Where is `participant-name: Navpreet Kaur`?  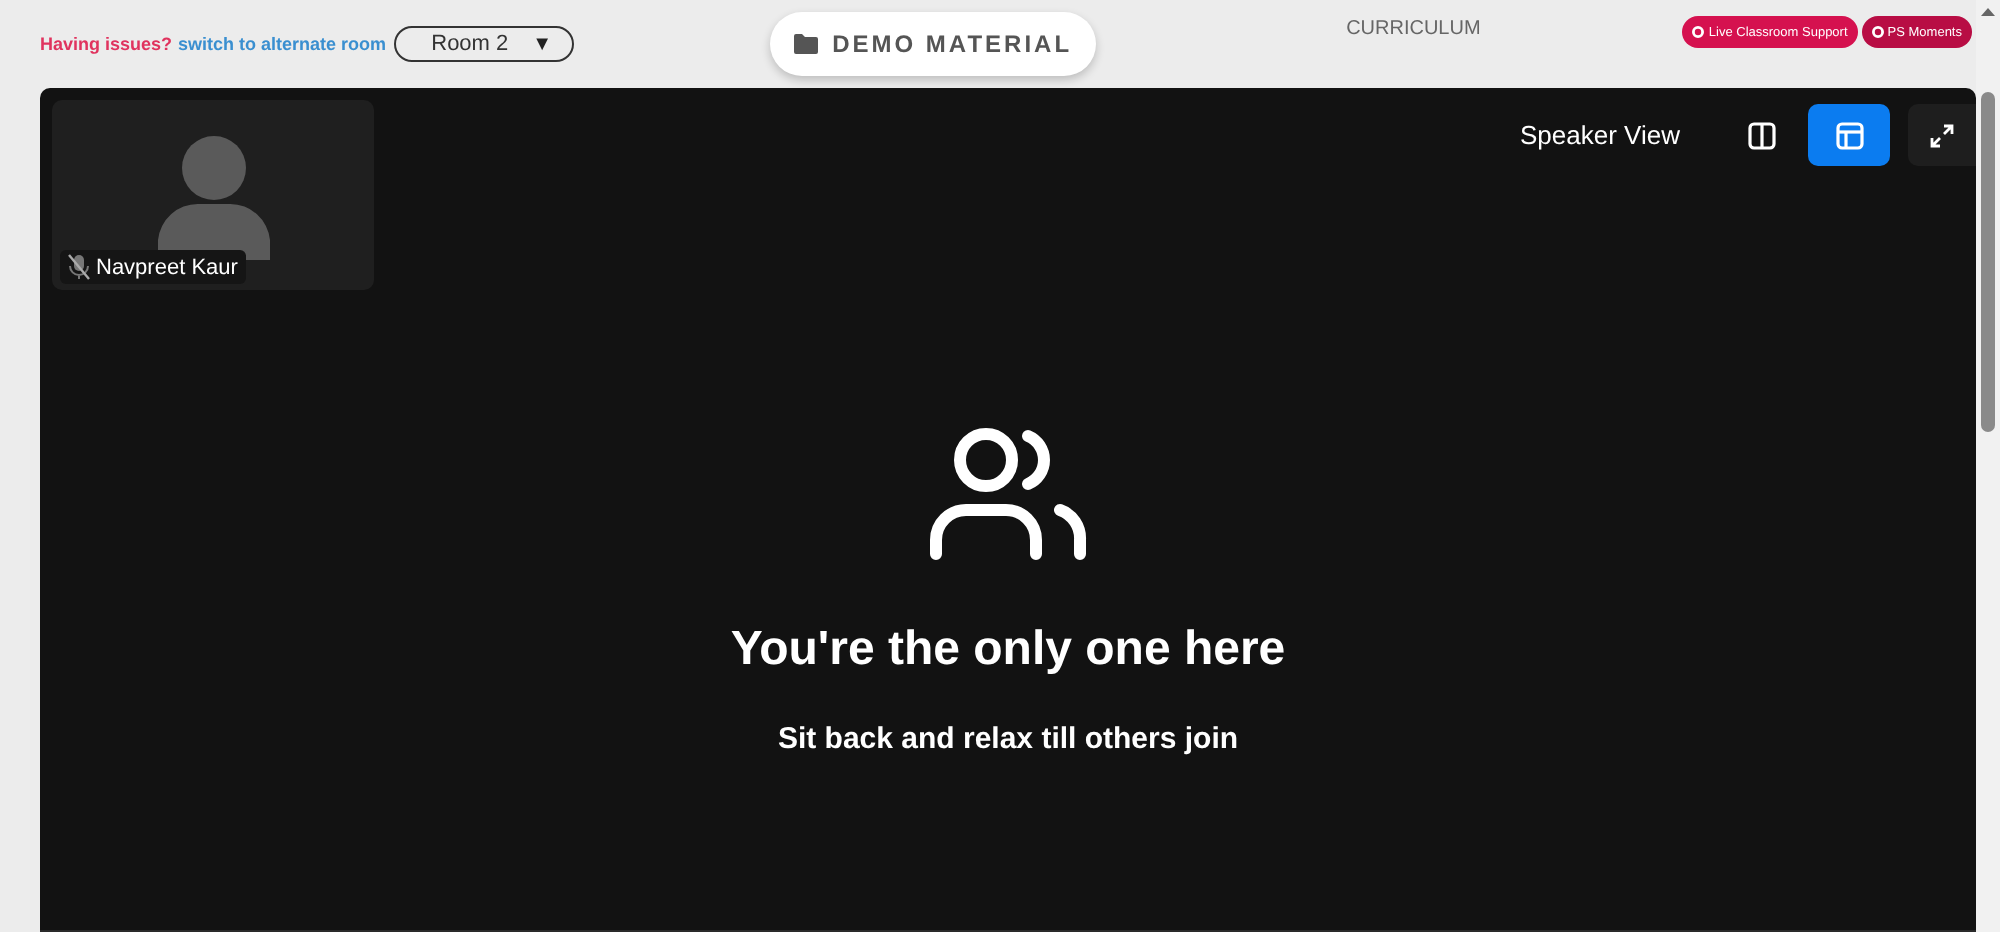
participant-name: Navpreet Kaur is located at coordinates (167, 267).